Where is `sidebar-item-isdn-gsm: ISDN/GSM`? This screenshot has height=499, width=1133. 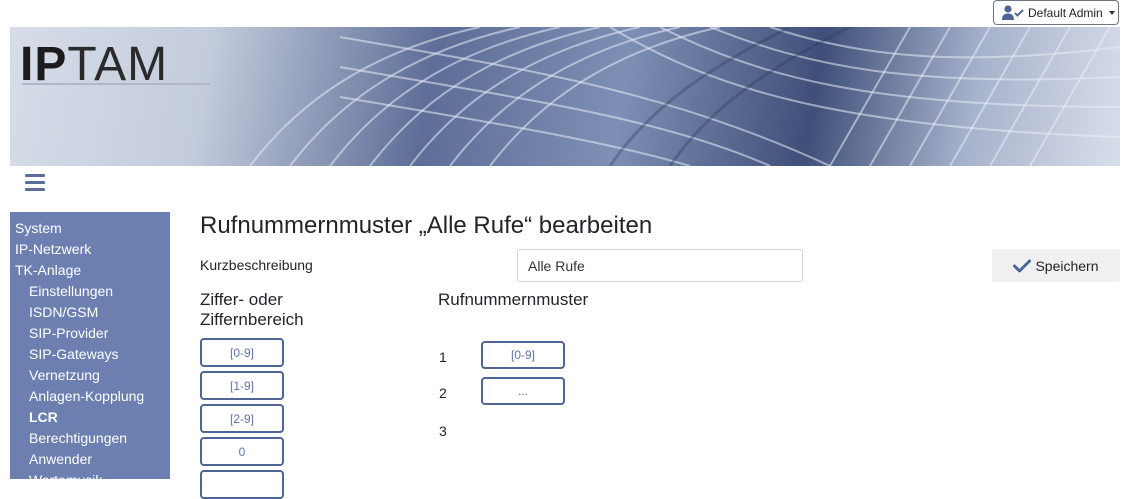
sidebar-item-isdn-gsm: ISDN/GSM is located at coordinates (90, 312).